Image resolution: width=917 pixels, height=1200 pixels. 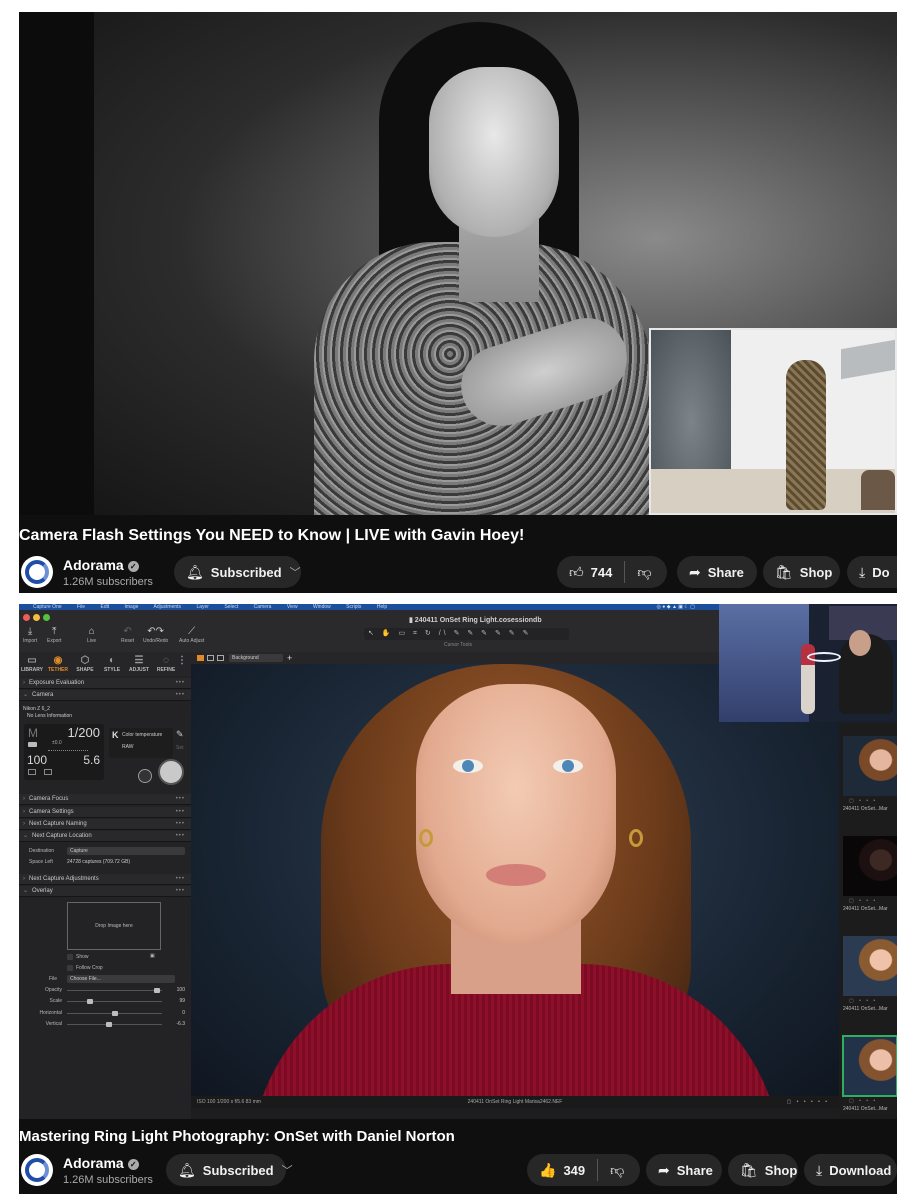 I want to click on format-label: RAW, so click(x=127, y=747).